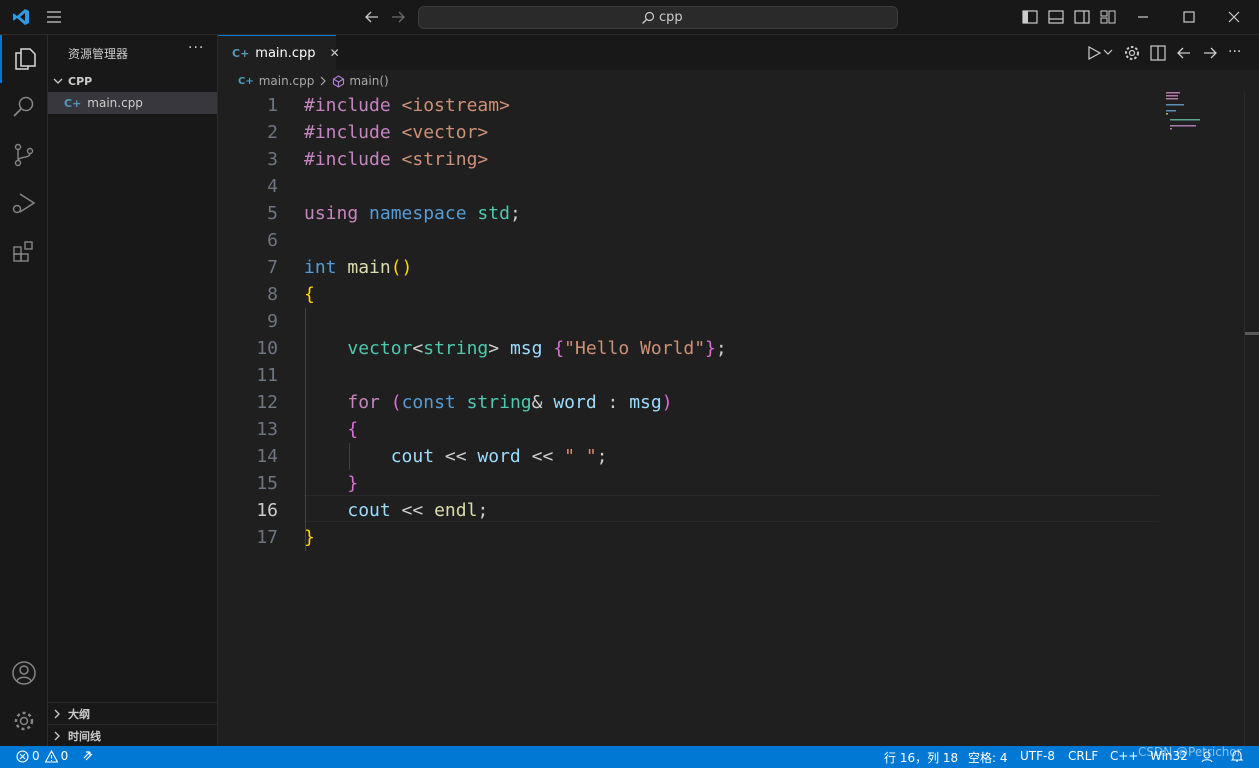 This screenshot has width=1259, height=768. What do you see at coordinates (648, 18) in the screenshot?
I see `search-icon` at bounding box center [648, 18].